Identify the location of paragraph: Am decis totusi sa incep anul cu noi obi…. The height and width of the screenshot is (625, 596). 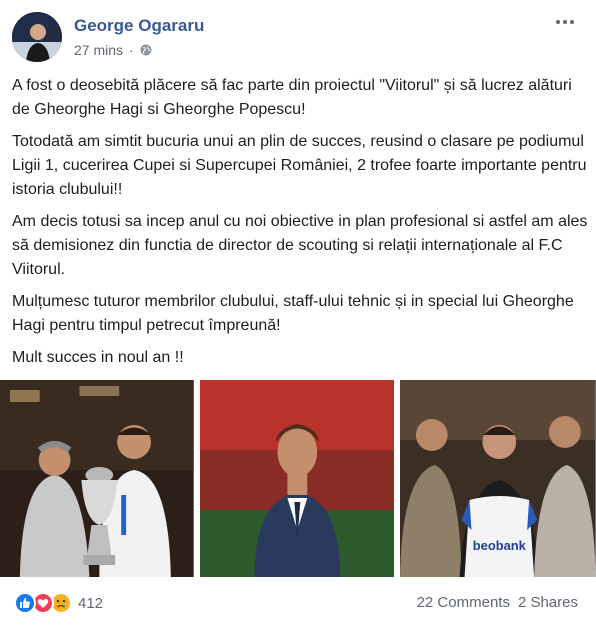
(300, 245).